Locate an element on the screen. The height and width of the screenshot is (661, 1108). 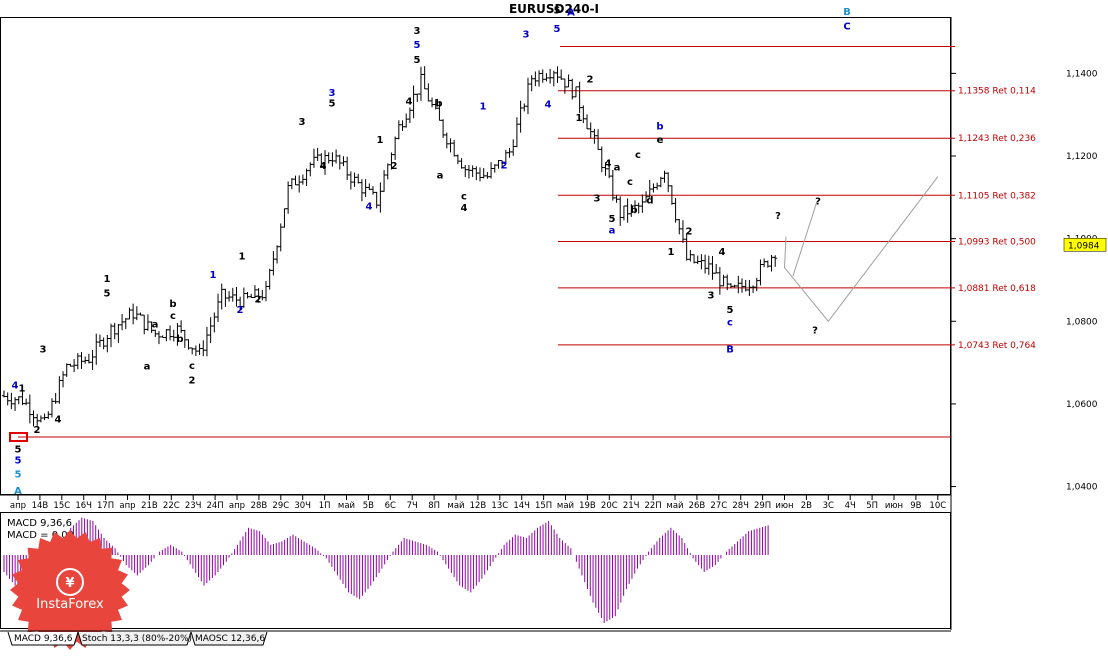
time-tick-label: 17П is located at coordinates (105, 506).